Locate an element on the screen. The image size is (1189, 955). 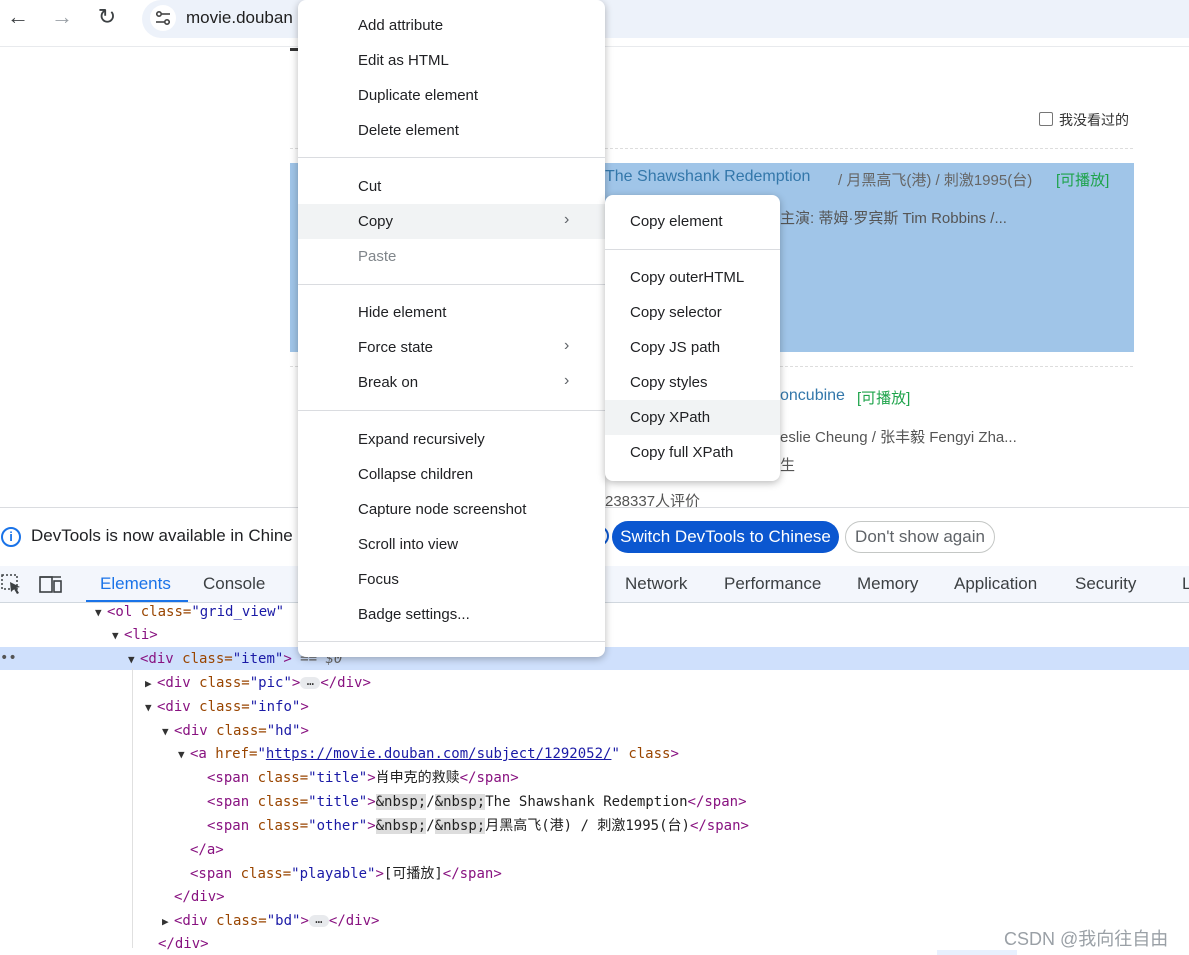
submenu-copy-selector: Copy selector is located at coordinates (676, 312).